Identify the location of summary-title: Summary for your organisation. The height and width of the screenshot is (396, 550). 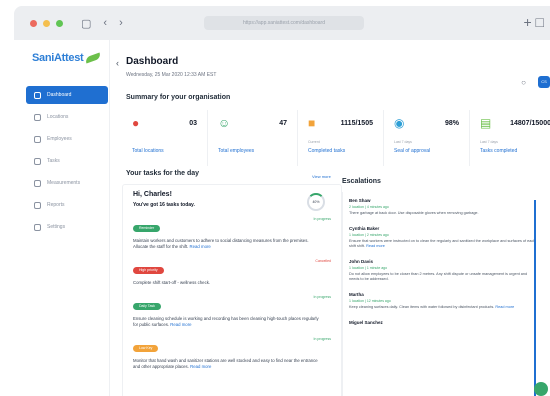
(178, 97).